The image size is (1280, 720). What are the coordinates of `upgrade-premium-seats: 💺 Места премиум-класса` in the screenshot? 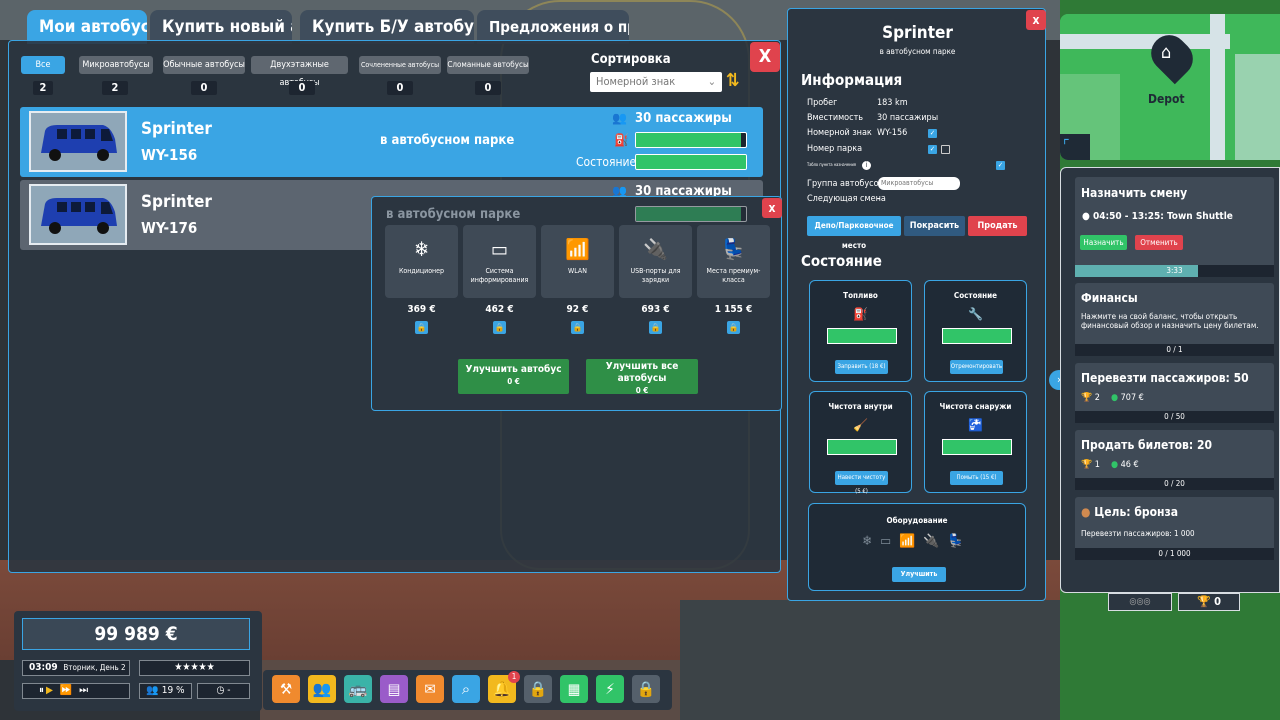 It's located at (733, 261).